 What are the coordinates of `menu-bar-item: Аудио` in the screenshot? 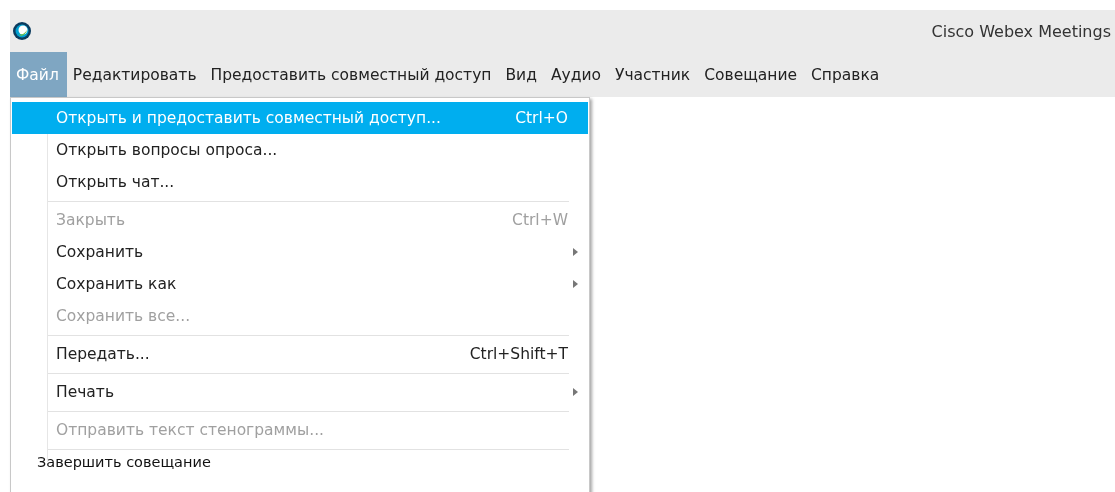 It's located at (576, 74).